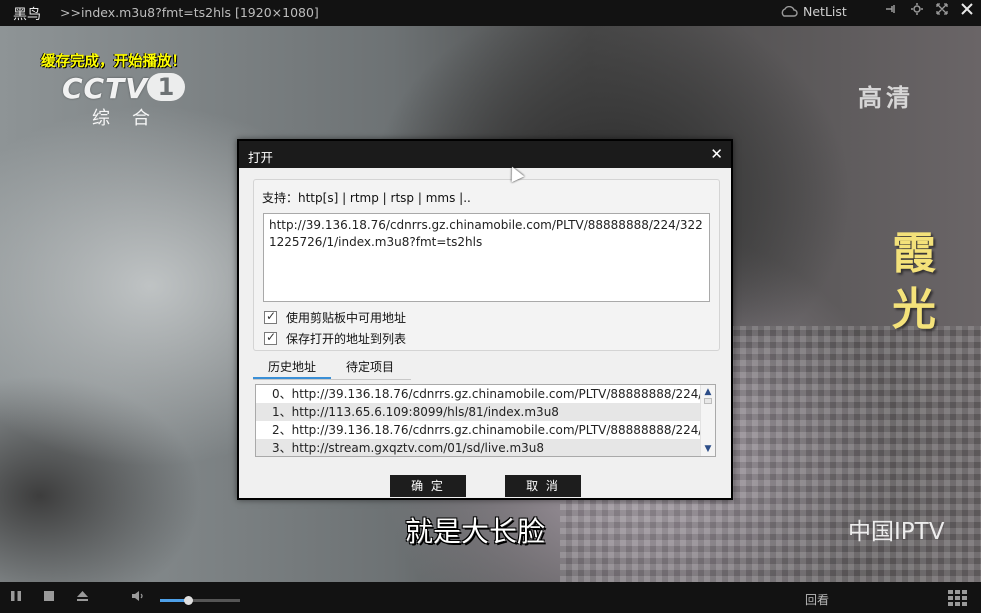 The image size is (981, 613). What do you see at coordinates (891, 12) in the screenshot?
I see `pin-icon` at bounding box center [891, 12].